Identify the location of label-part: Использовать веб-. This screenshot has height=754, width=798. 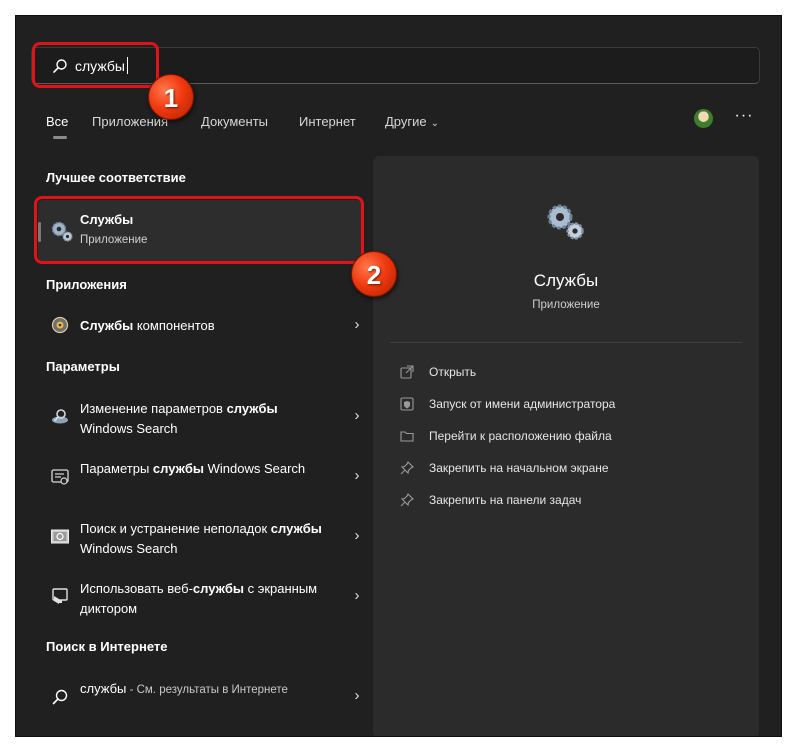
(136, 588).